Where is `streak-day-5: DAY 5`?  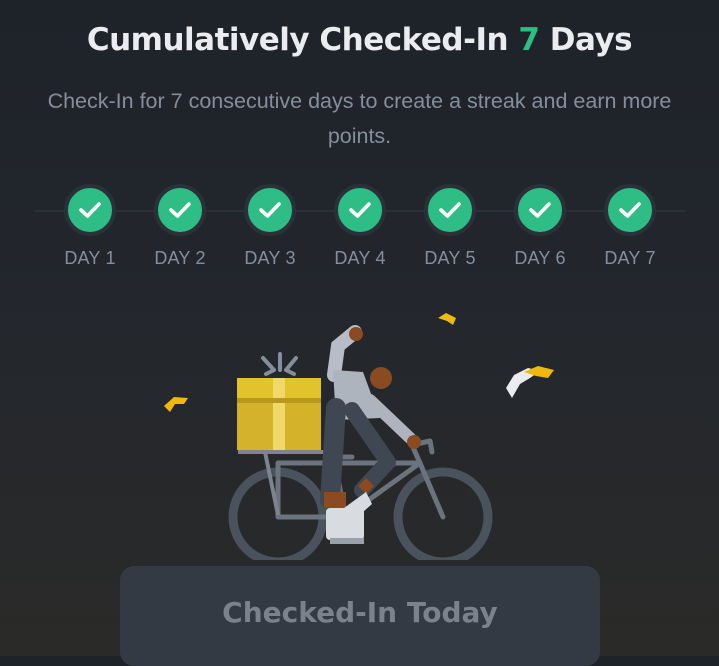 streak-day-5: DAY 5 is located at coordinates (450, 226).